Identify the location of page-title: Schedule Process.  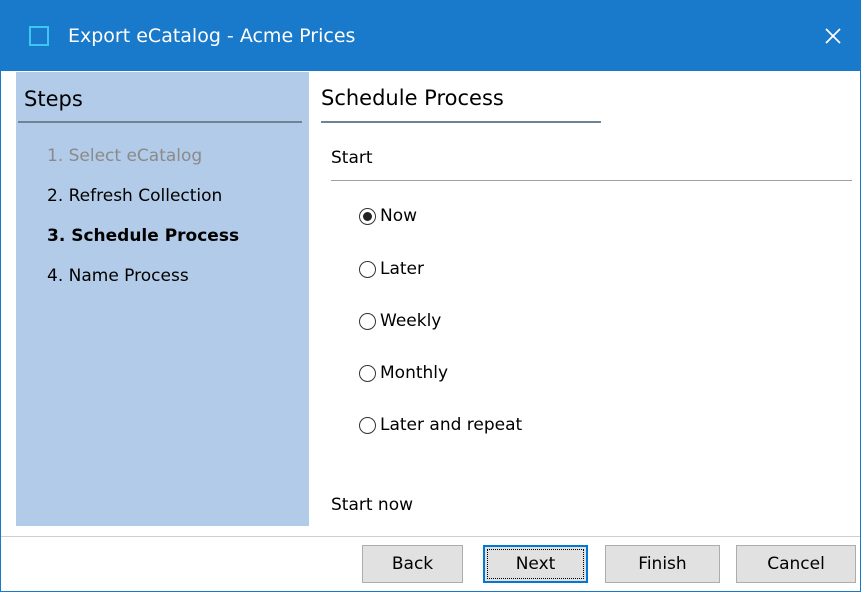
(412, 98).